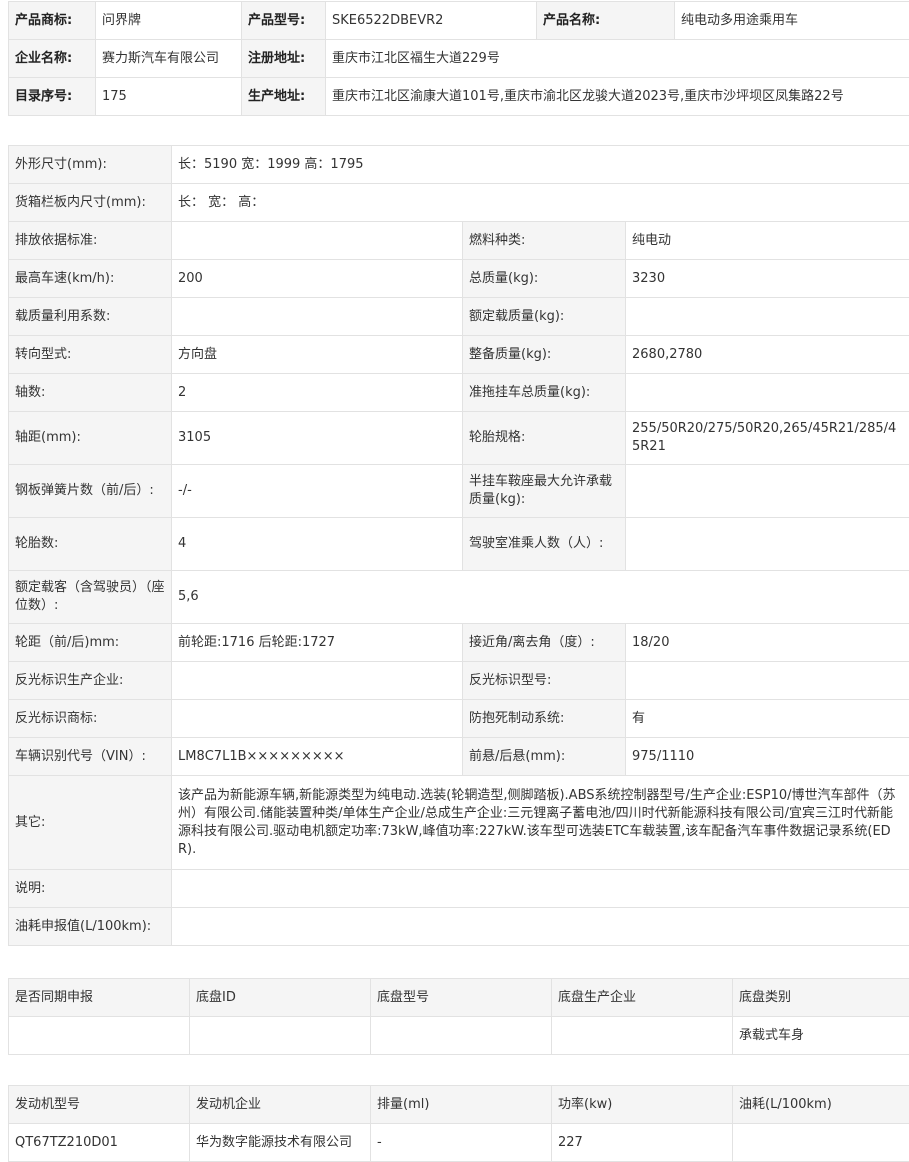  I want to click on engine-header-model: 发动机型号, so click(99, 1105).